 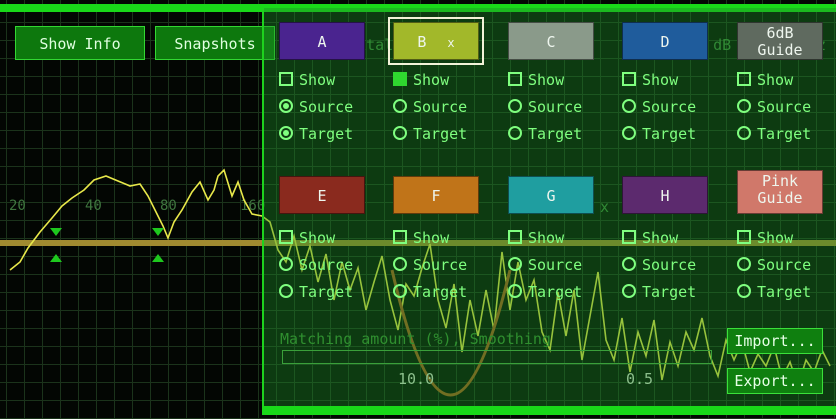 What do you see at coordinates (659, 265) in the screenshot?
I see `h-source-option: Source` at bounding box center [659, 265].